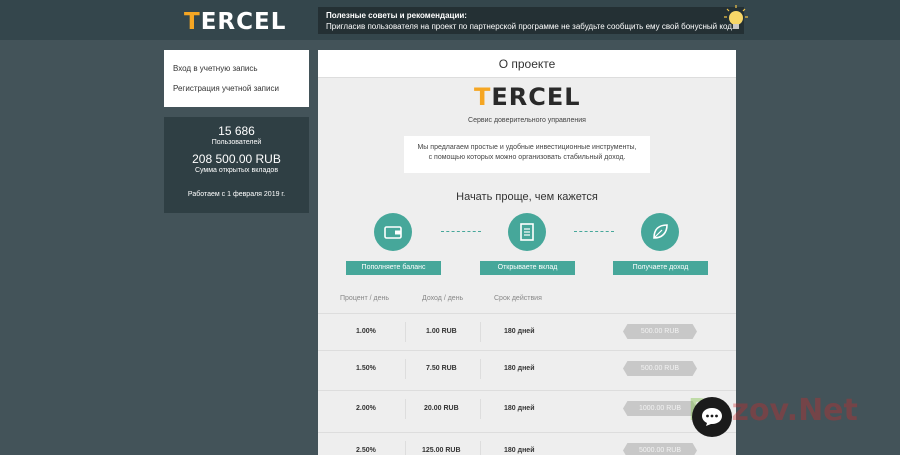 The height and width of the screenshot is (455, 900). I want to click on row-percent: 2.00%, so click(366, 408).